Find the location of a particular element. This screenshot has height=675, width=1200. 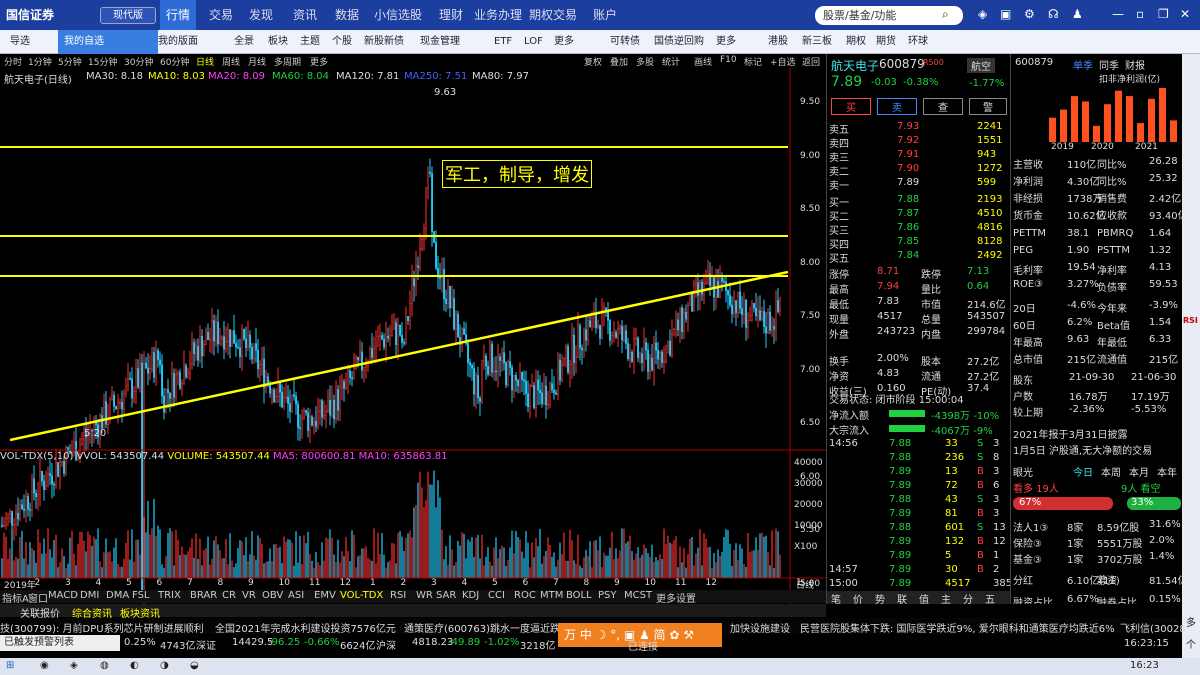

tool-15min: 15分钟 is located at coordinates (102, 61).